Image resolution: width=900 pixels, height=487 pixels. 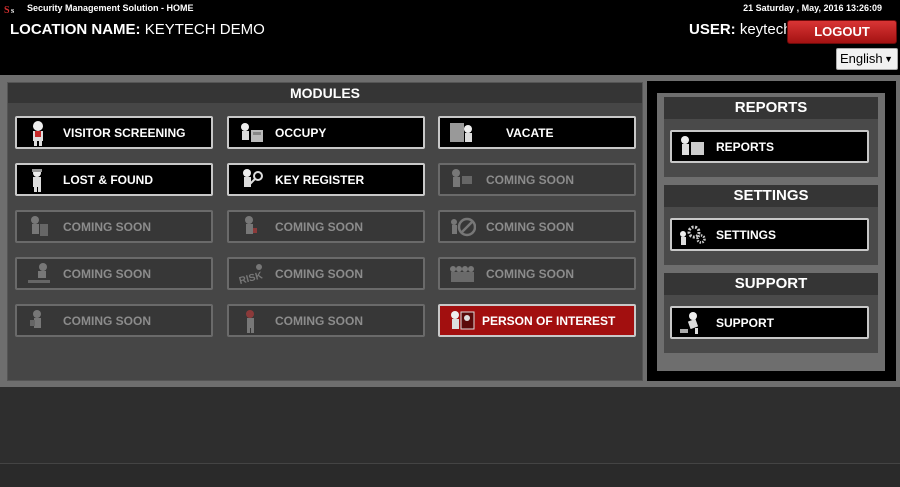 What do you see at coordinates (463, 319) in the screenshot?
I see `person-of-interest-icon` at bounding box center [463, 319].